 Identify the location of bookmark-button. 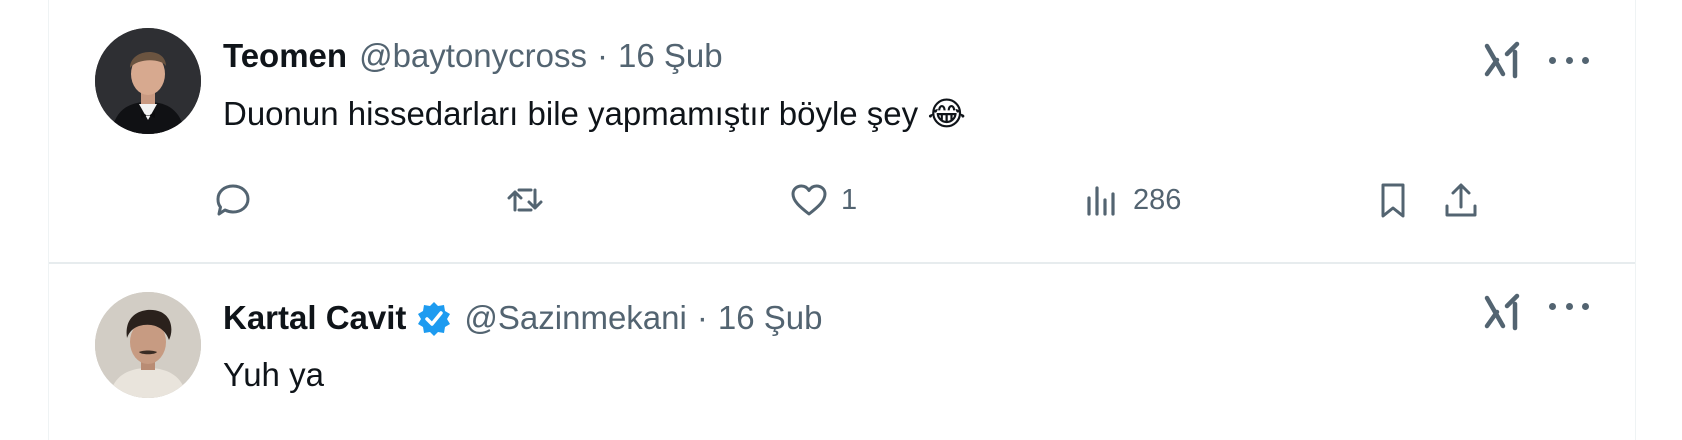
(1393, 200).